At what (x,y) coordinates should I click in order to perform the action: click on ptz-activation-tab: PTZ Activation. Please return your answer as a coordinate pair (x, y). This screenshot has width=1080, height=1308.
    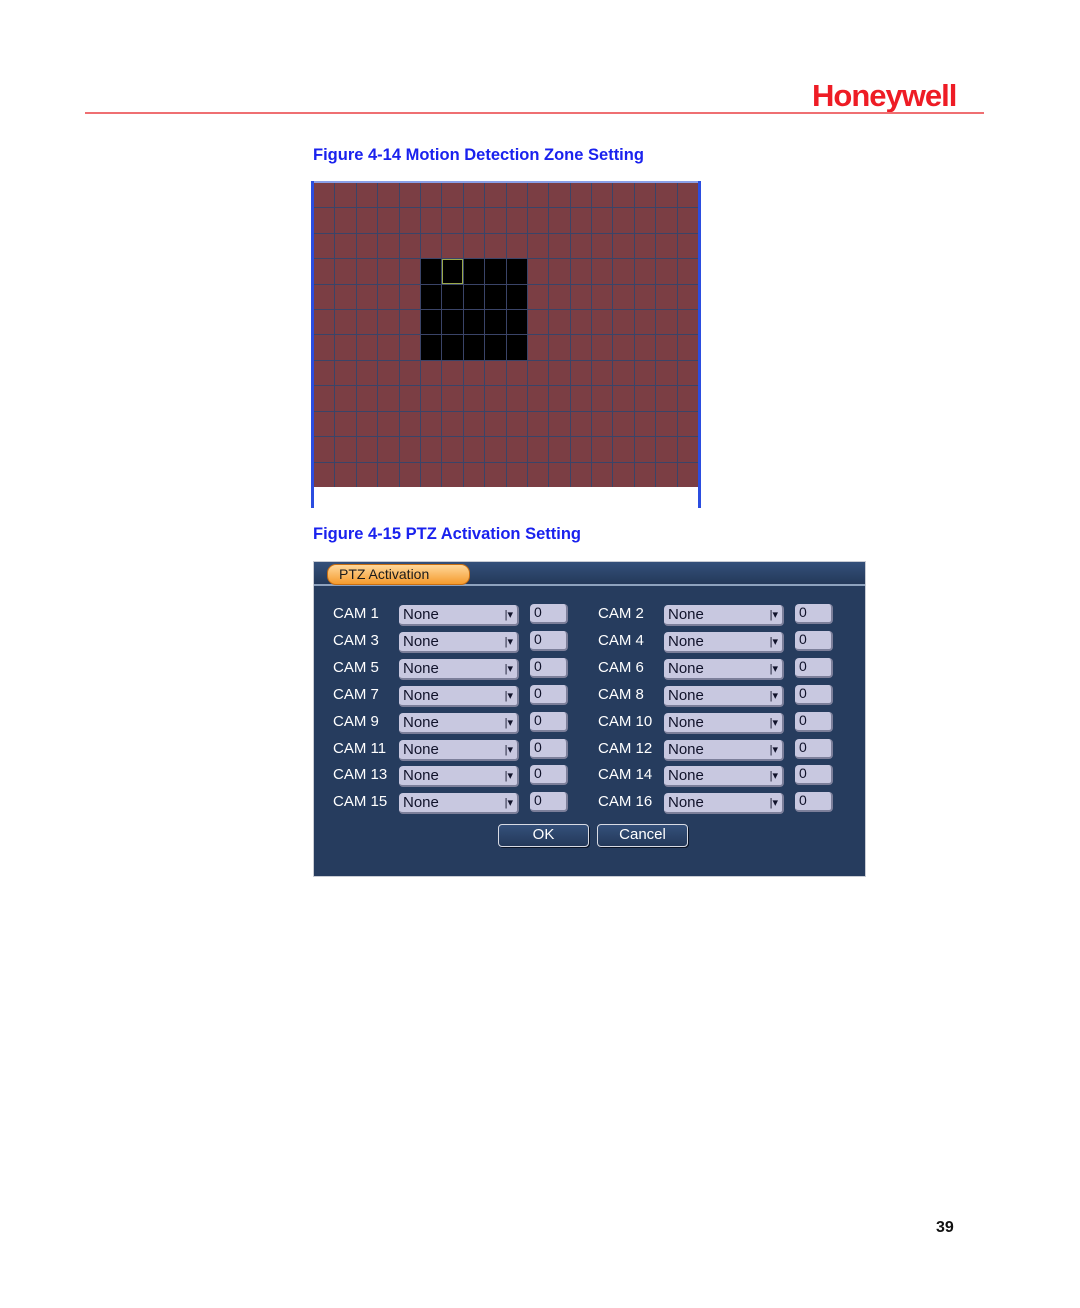
    Looking at the image, I should click on (398, 574).